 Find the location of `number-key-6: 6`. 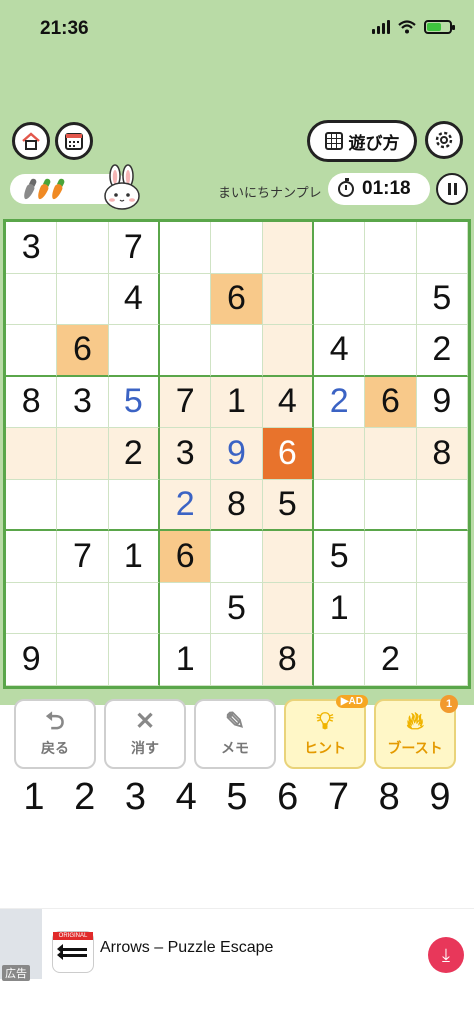

number-key-6: 6 is located at coordinates (288, 801).